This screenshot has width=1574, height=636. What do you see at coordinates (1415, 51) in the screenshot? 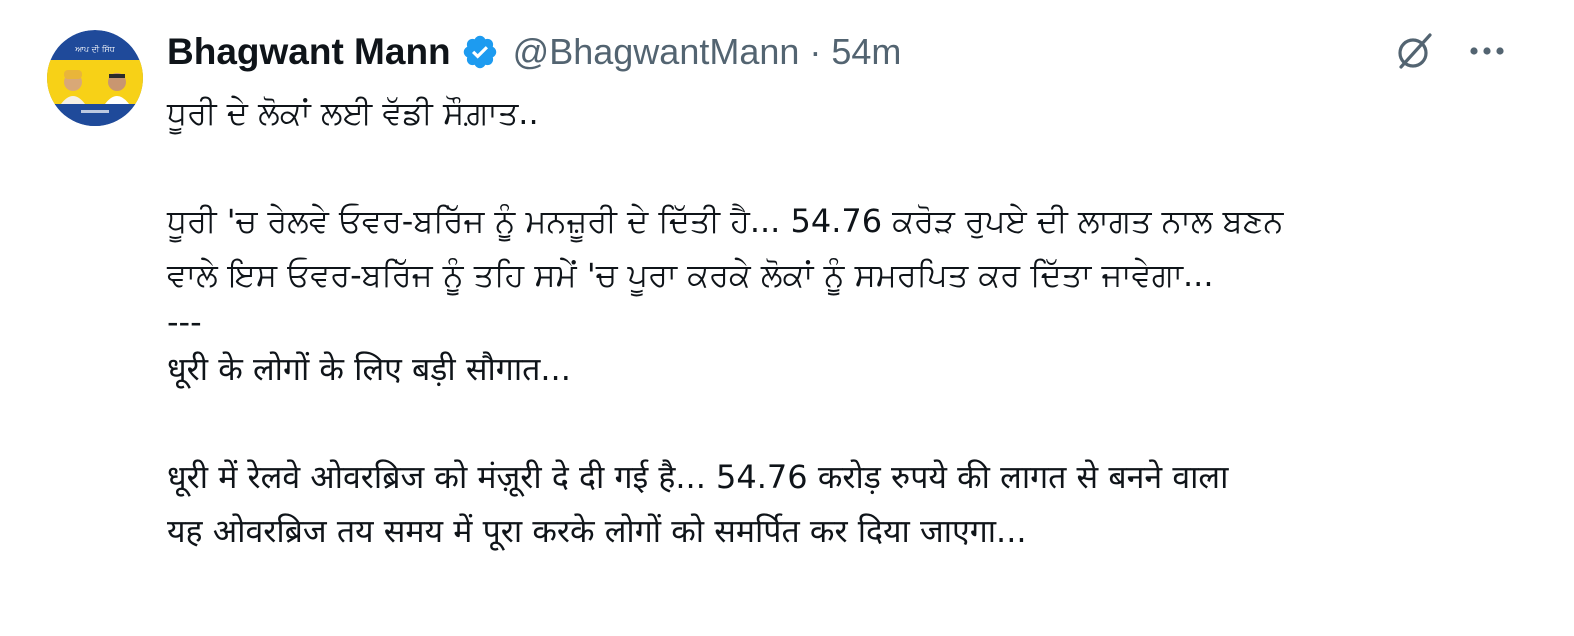
I see `grok-icon` at bounding box center [1415, 51].